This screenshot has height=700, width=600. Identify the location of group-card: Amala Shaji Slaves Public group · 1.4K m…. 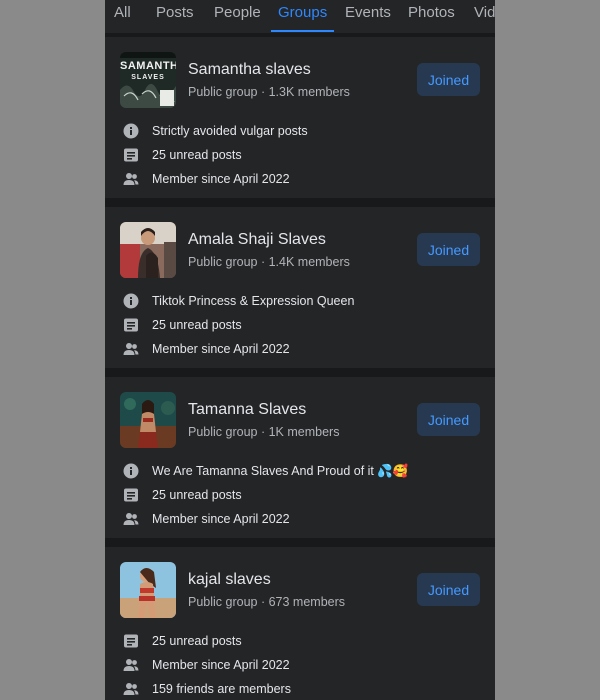
(300, 287).